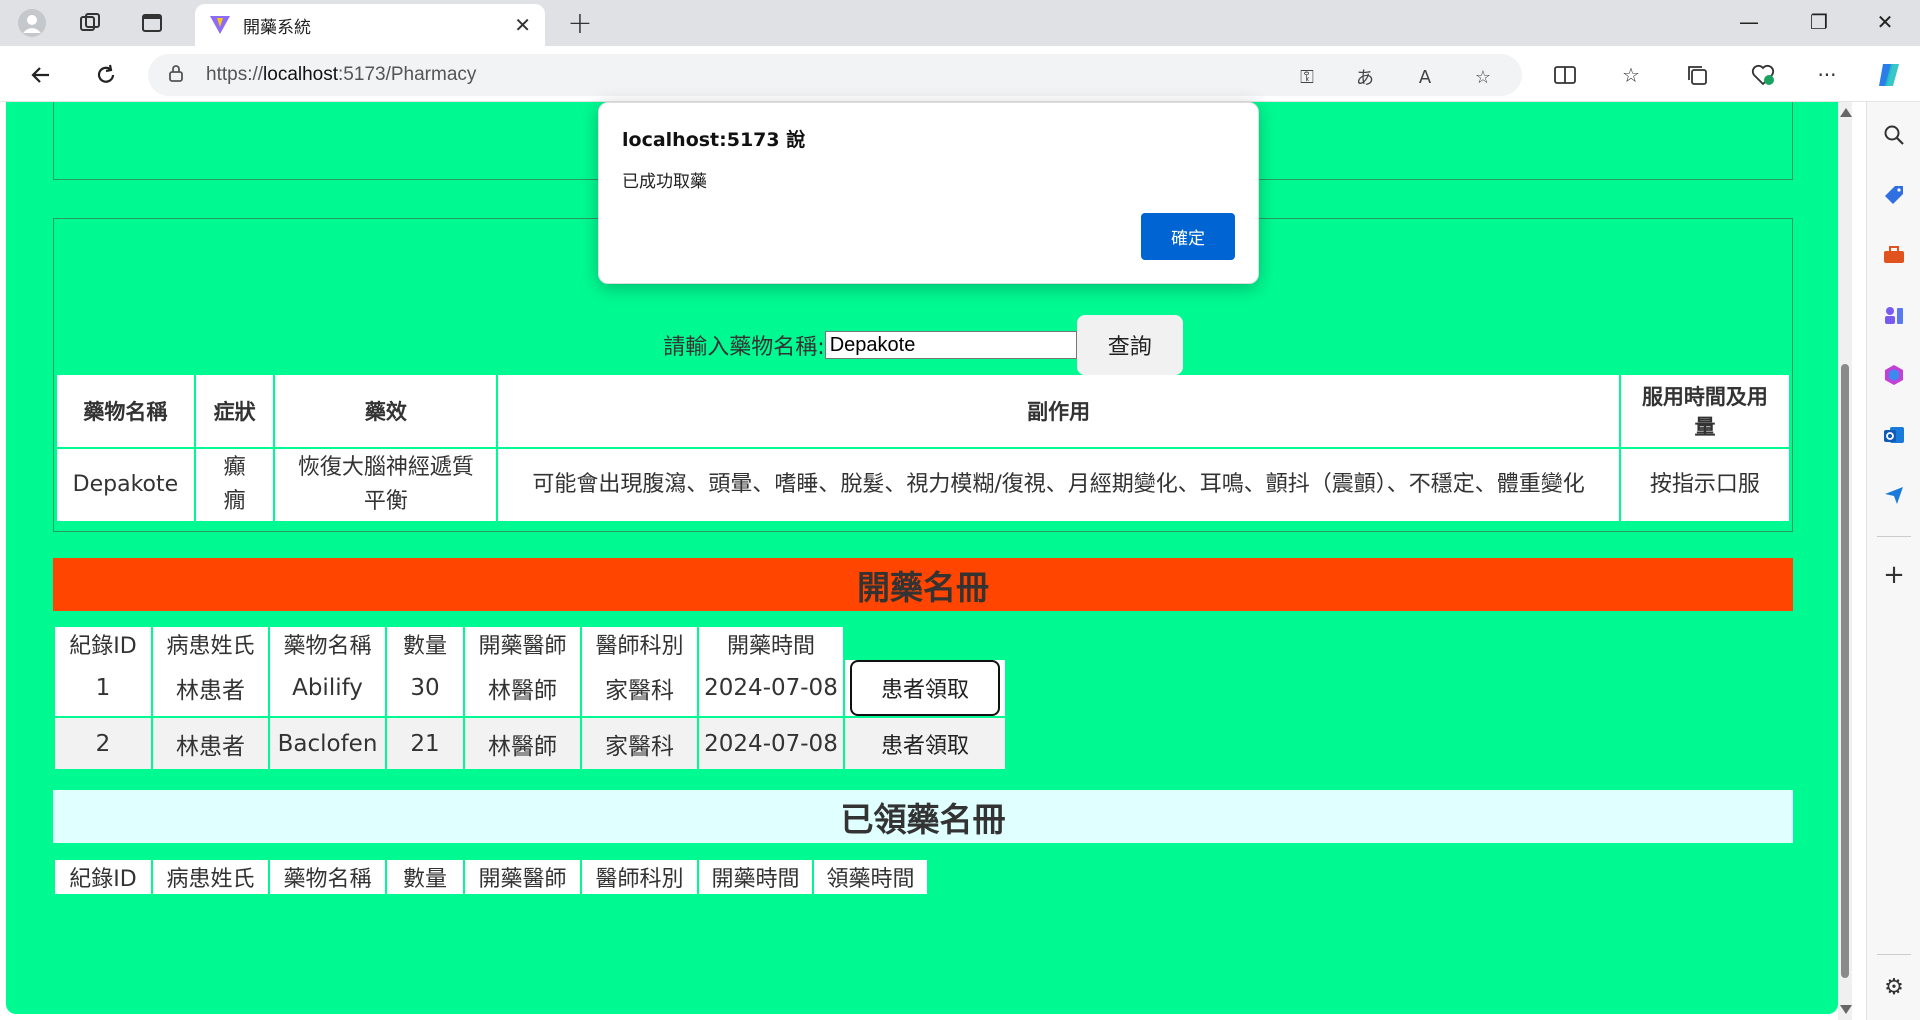 Image resolution: width=1920 pixels, height=1020 pixels. Describe the element at coordinates (950, 345) in the screenshot. I see `drug-name-input` at that location.